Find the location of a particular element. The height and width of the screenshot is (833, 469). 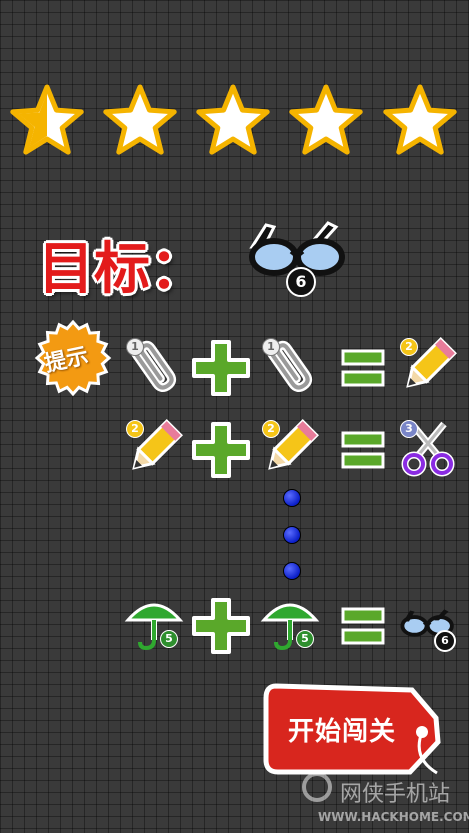

recipe-result-item: 2 is located at coordinates (429, 369).